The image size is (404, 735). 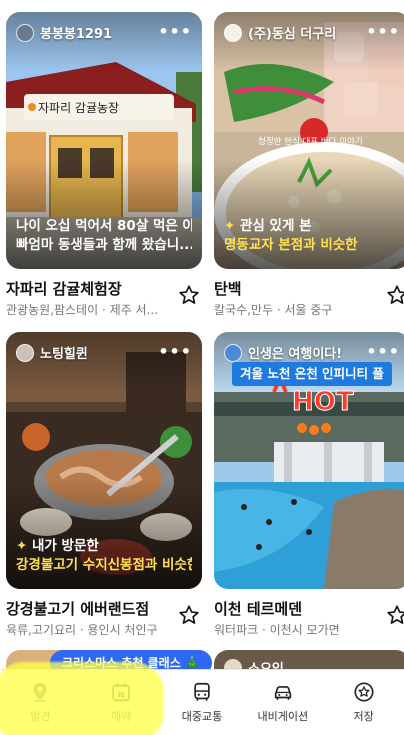 I want to click on highlight-marker, so click(x=82, y=698).